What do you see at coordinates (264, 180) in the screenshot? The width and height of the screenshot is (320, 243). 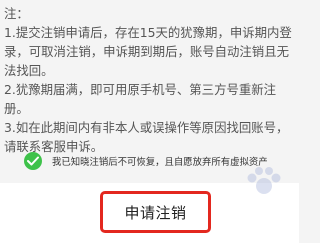 I see `watermark-icon` at bounding box center [264, 180].